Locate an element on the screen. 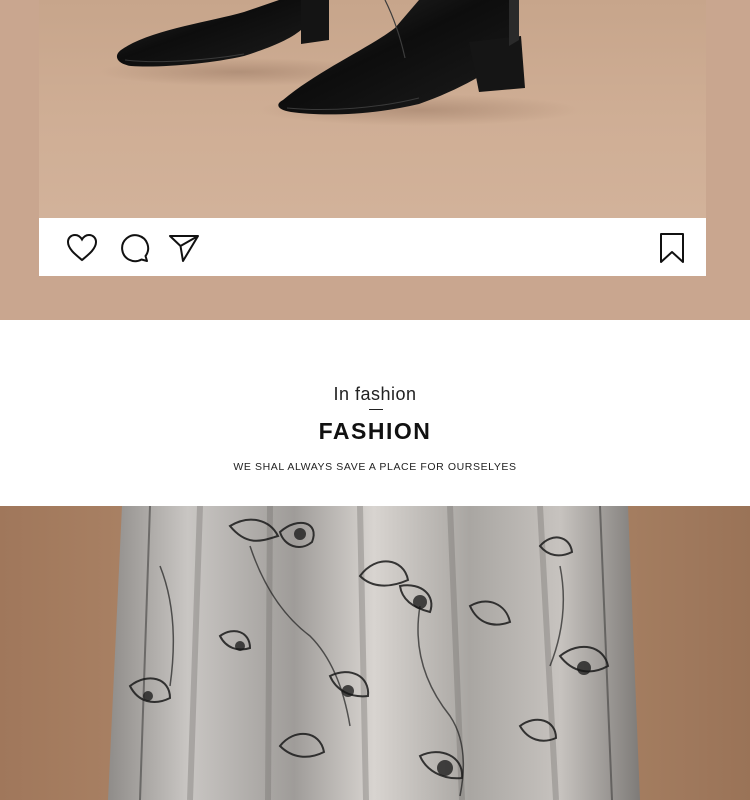 Image resolution: width=750 pixels, height=800 pixels. section-subtitle: In fashion is located at coordinates (375, 394).